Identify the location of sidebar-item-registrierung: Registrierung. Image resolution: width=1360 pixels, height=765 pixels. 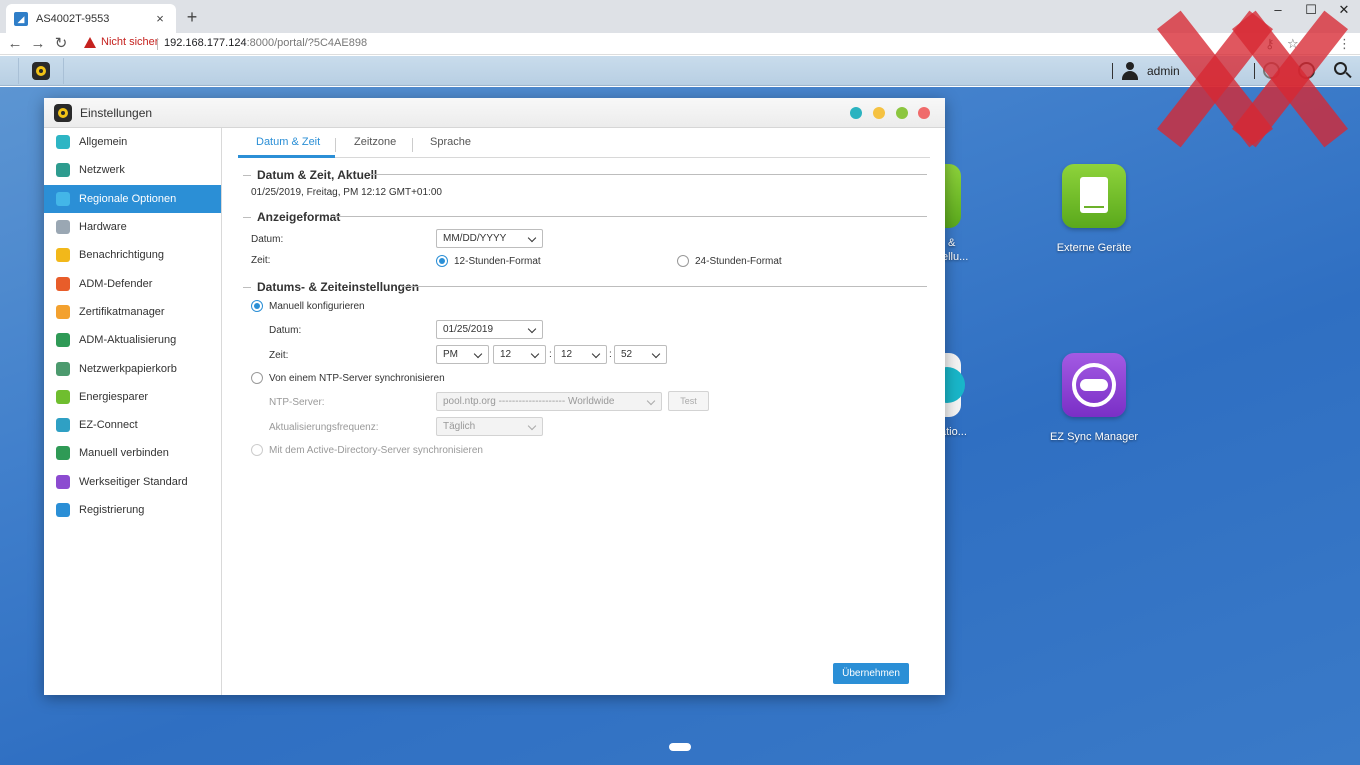
(132, 510).